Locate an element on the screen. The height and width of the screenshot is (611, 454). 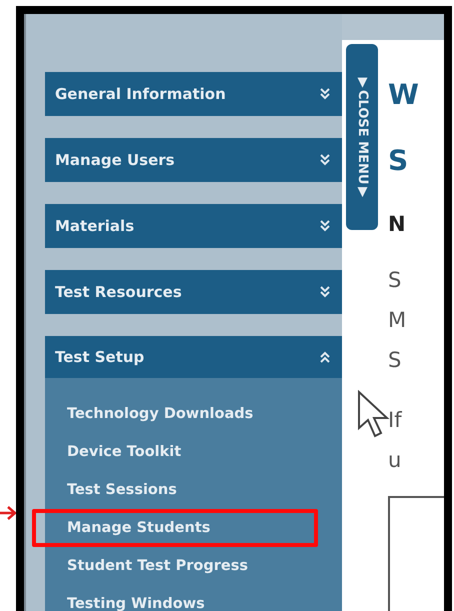
menu-item: Technology Downloads is located at coordinates (175, 414).